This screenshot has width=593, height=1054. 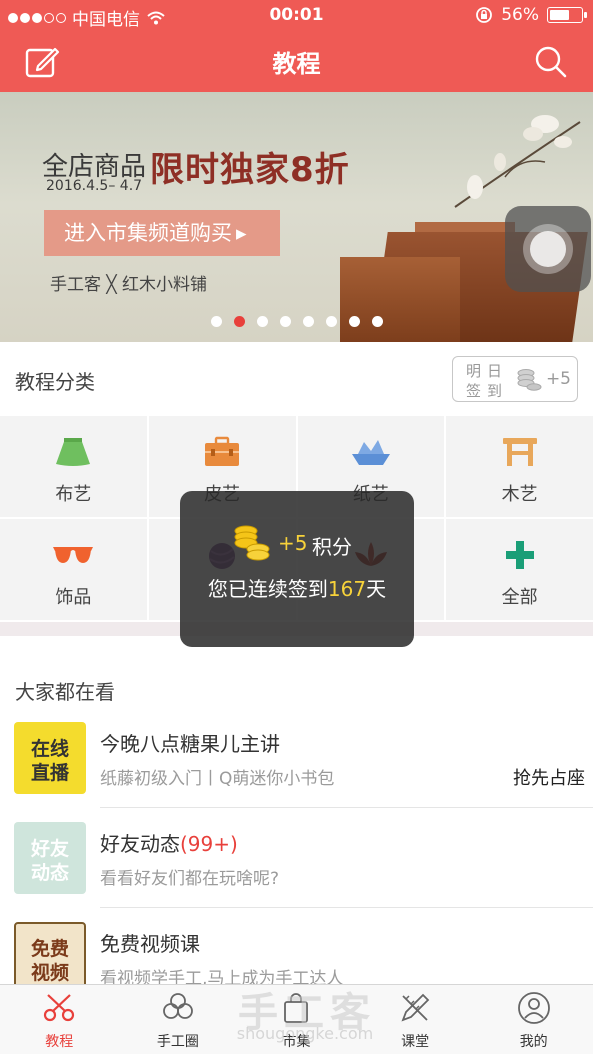 I want to click on banner-headline: 限时独家8折, so click(x=250, y=170).